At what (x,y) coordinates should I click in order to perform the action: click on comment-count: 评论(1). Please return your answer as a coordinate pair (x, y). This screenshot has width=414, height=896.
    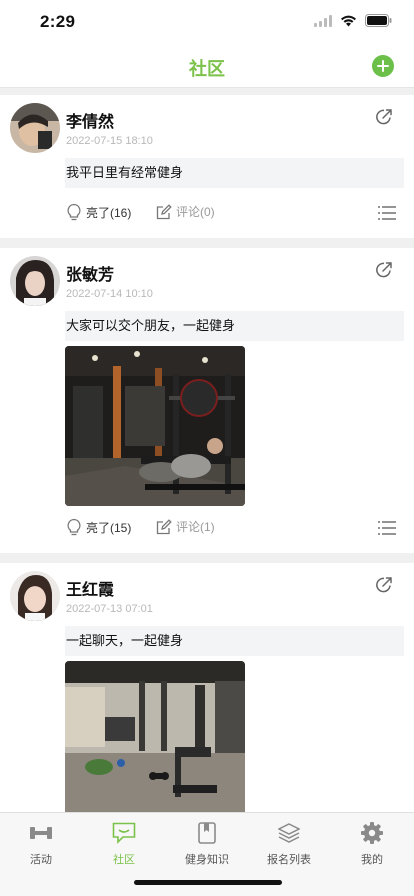
    Looking at the image, I should click on (195, 527).